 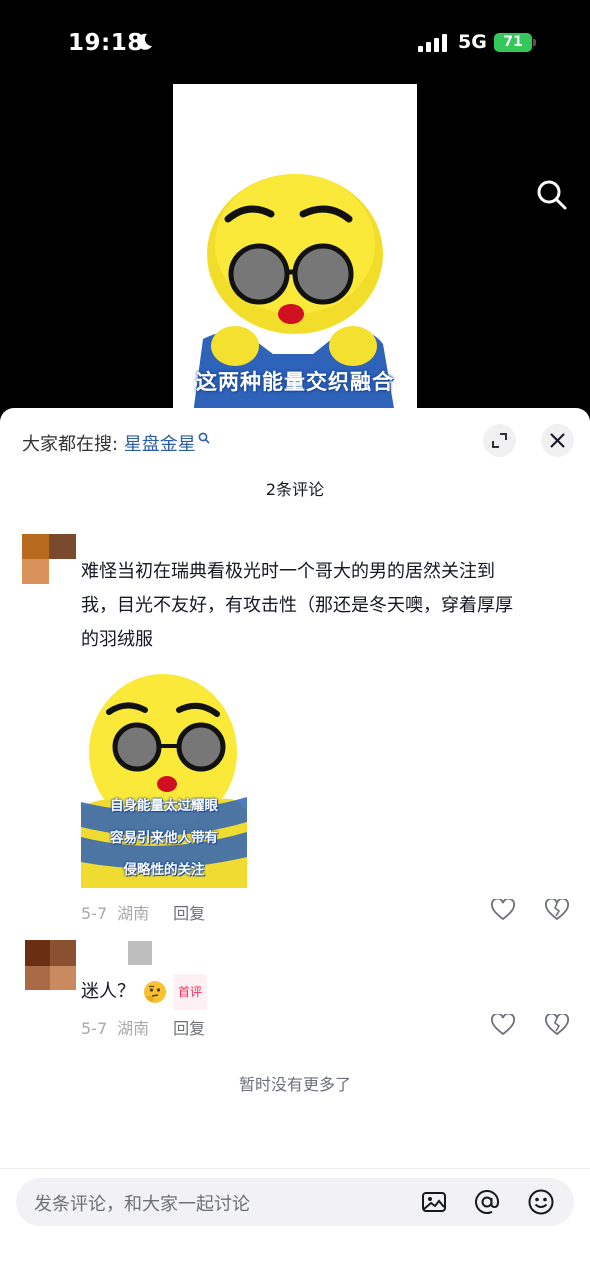 What do you see at coordinates (190, 992) in the screenshot?
I see `first-comment-badge: 首评` at bounding box center [190, 992].